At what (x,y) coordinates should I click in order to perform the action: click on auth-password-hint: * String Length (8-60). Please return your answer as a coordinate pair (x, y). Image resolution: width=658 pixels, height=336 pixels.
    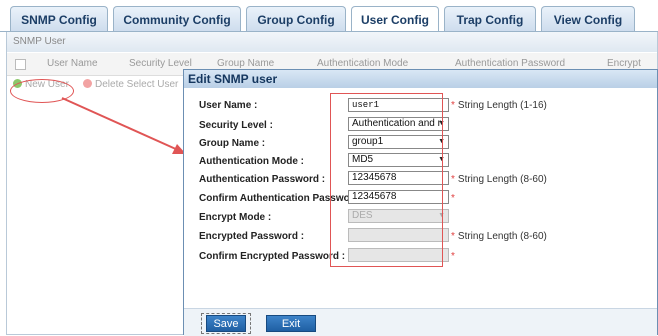
    Looking at the image, I should click on (499, 179).